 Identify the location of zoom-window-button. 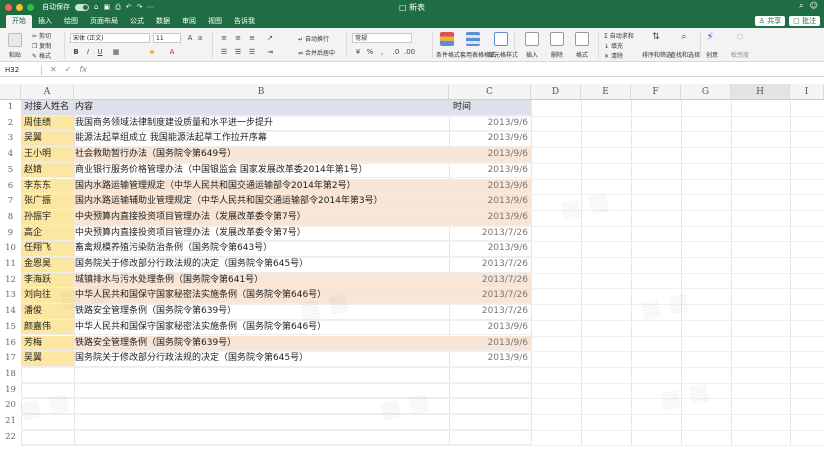
(30, 7).